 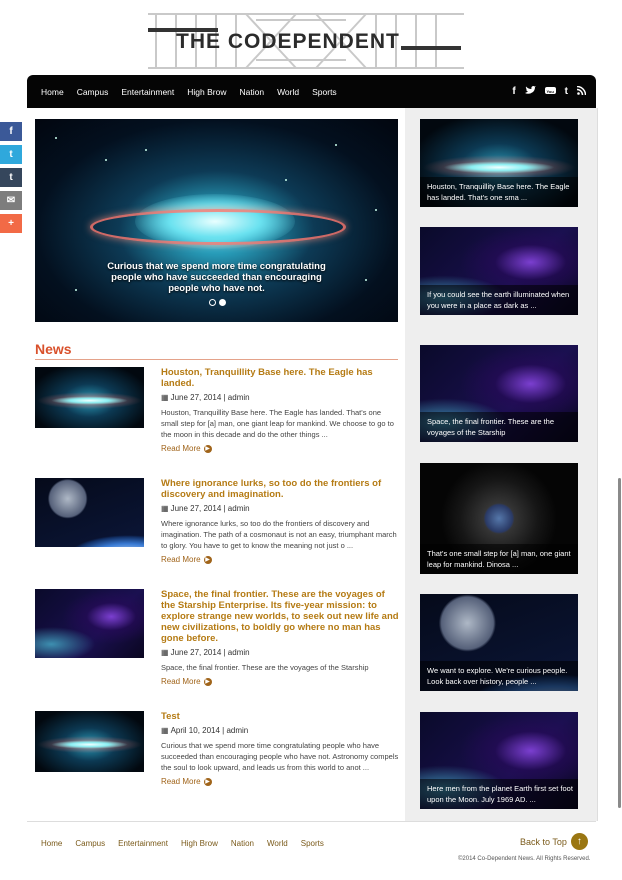 I want to click on footer-nation: Nation, so click(x=242, y=843).